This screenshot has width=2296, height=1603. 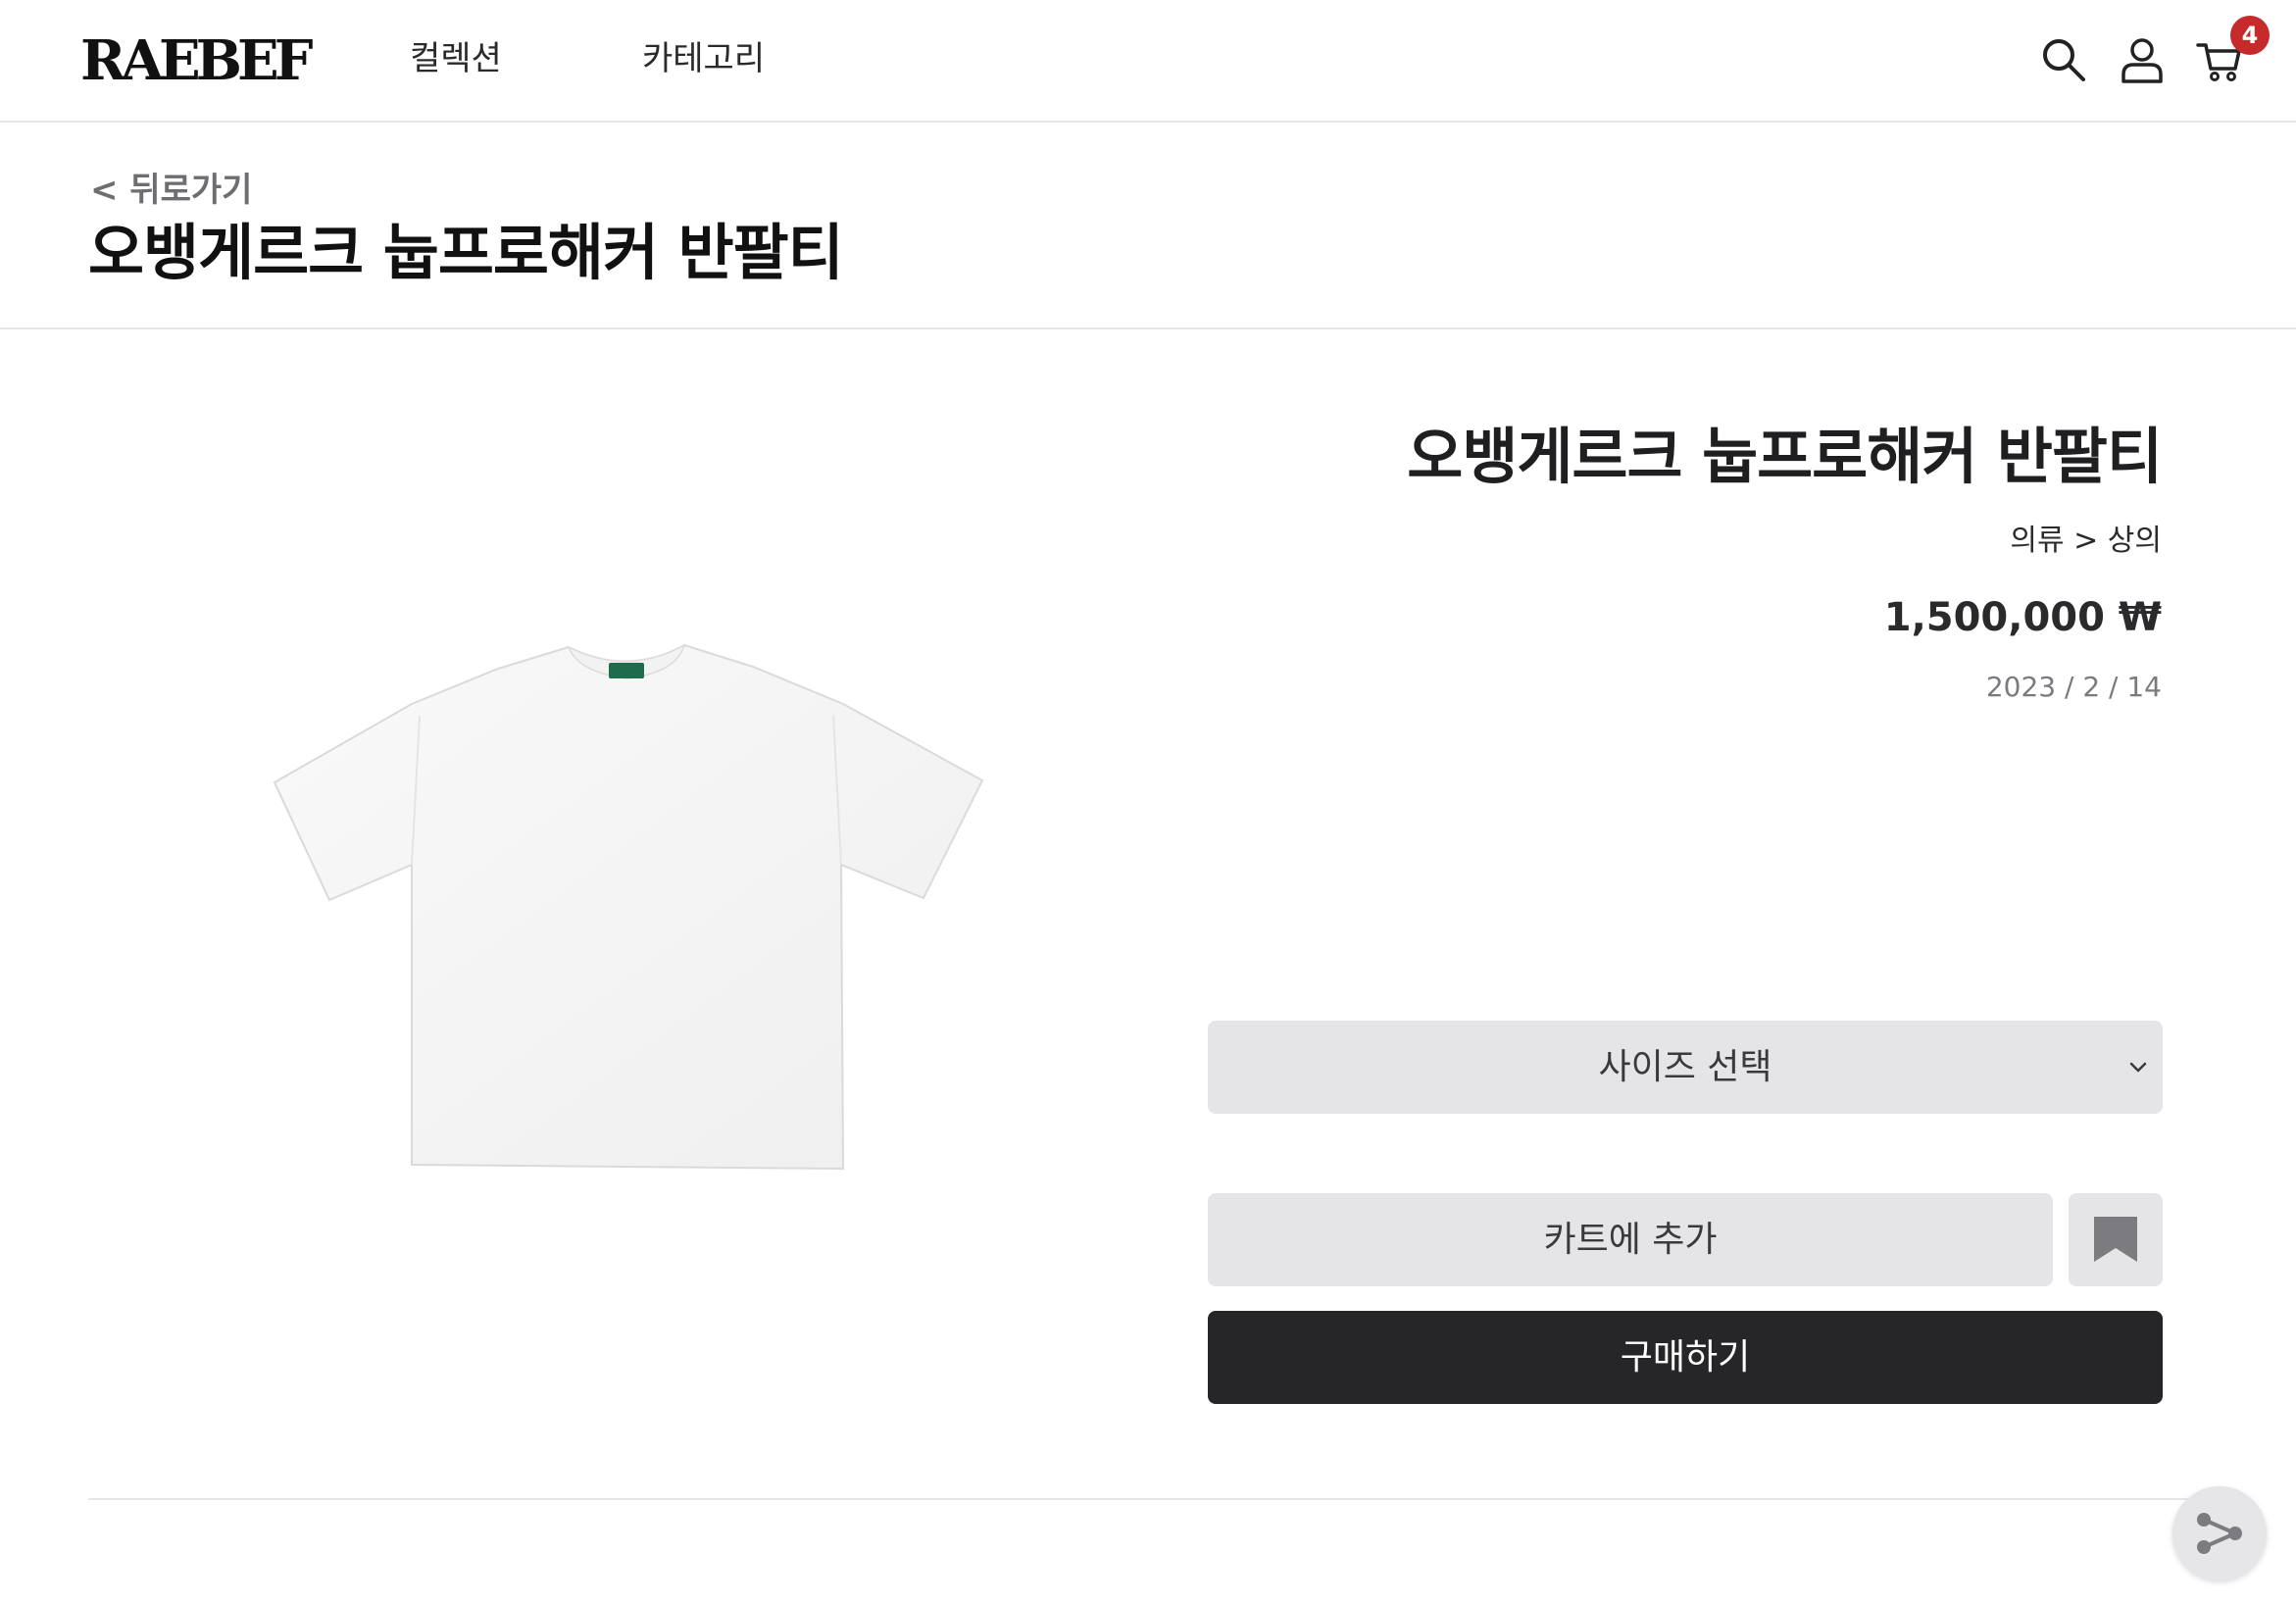 I want to click on size-select-value: 사이즈 선택, so click(x=1685, y=1067).